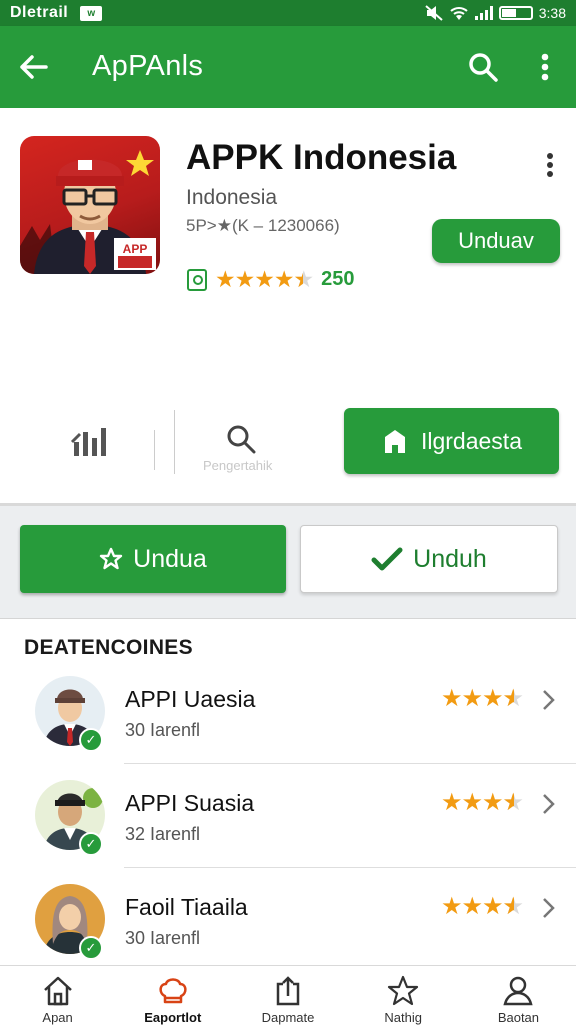 This screenshot has width=576, height=1025. What do you see at coordinates (288, 443) in the screenshot?
I see `action-row: Pengertahik Ilgrdaesta` at bounding box center [288, 443].